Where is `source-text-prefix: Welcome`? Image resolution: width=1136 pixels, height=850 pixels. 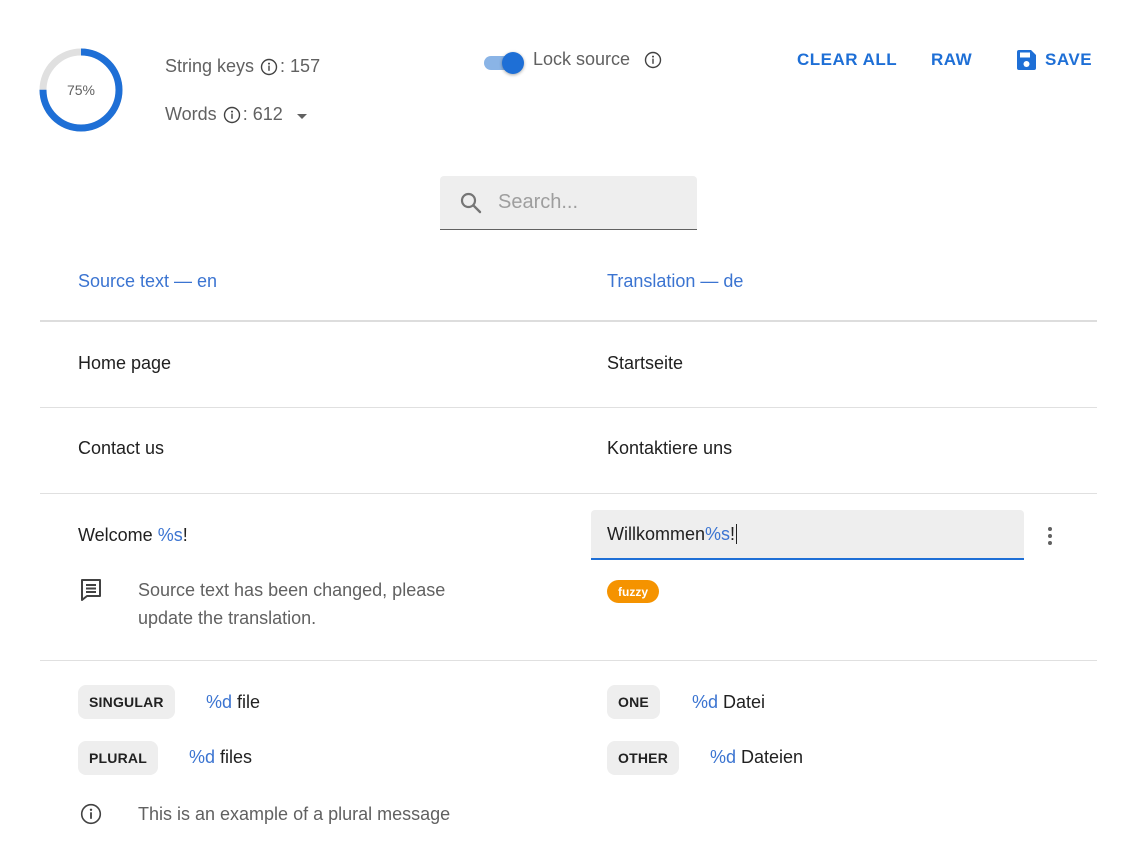 source-text-prefix: Welcome is located at coordinates (118, 535).